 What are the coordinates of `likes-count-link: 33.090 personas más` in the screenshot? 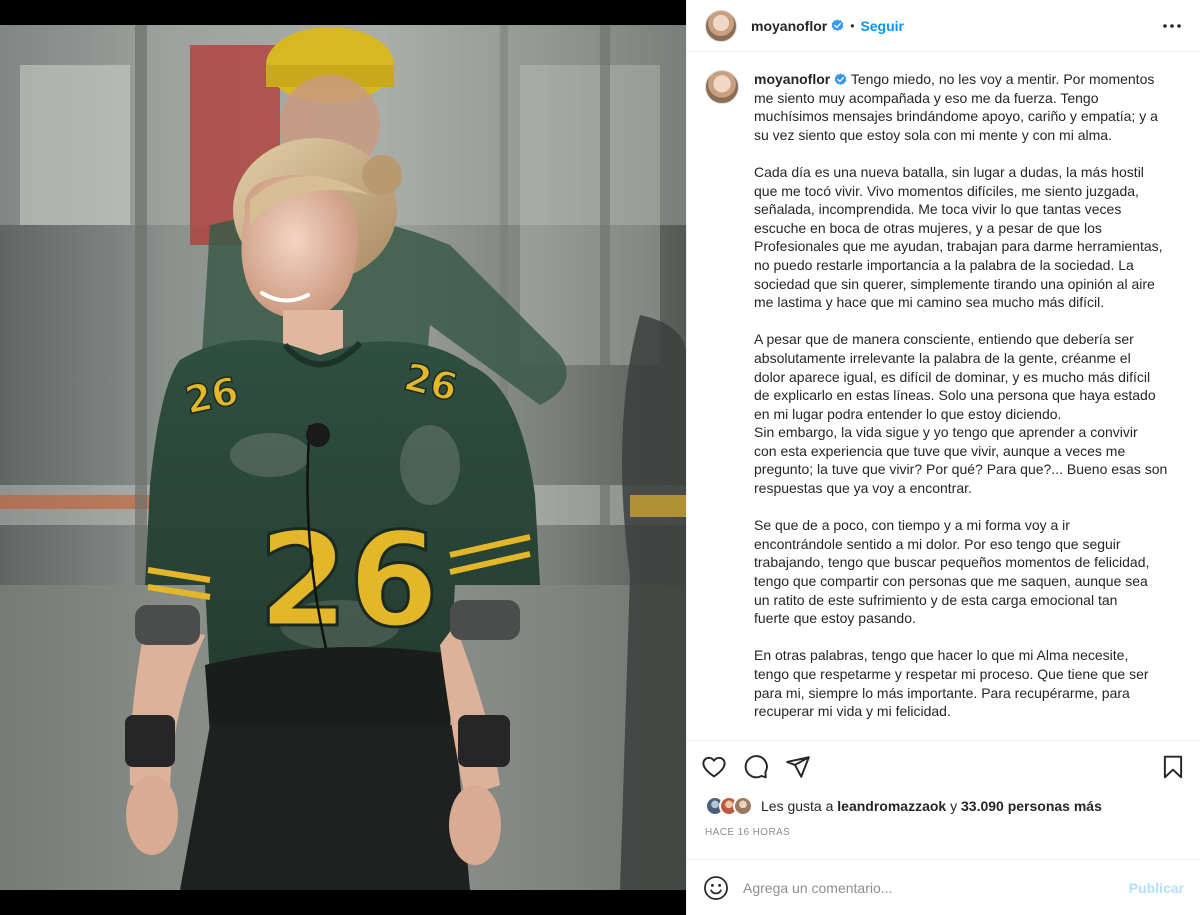 It's located at (1031, 806).